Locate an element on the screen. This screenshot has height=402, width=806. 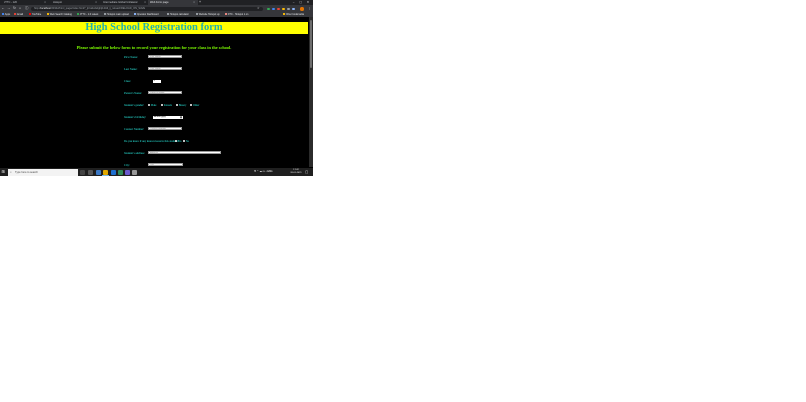
back-arrow-icon: ← is located at coordinates (3, 8).